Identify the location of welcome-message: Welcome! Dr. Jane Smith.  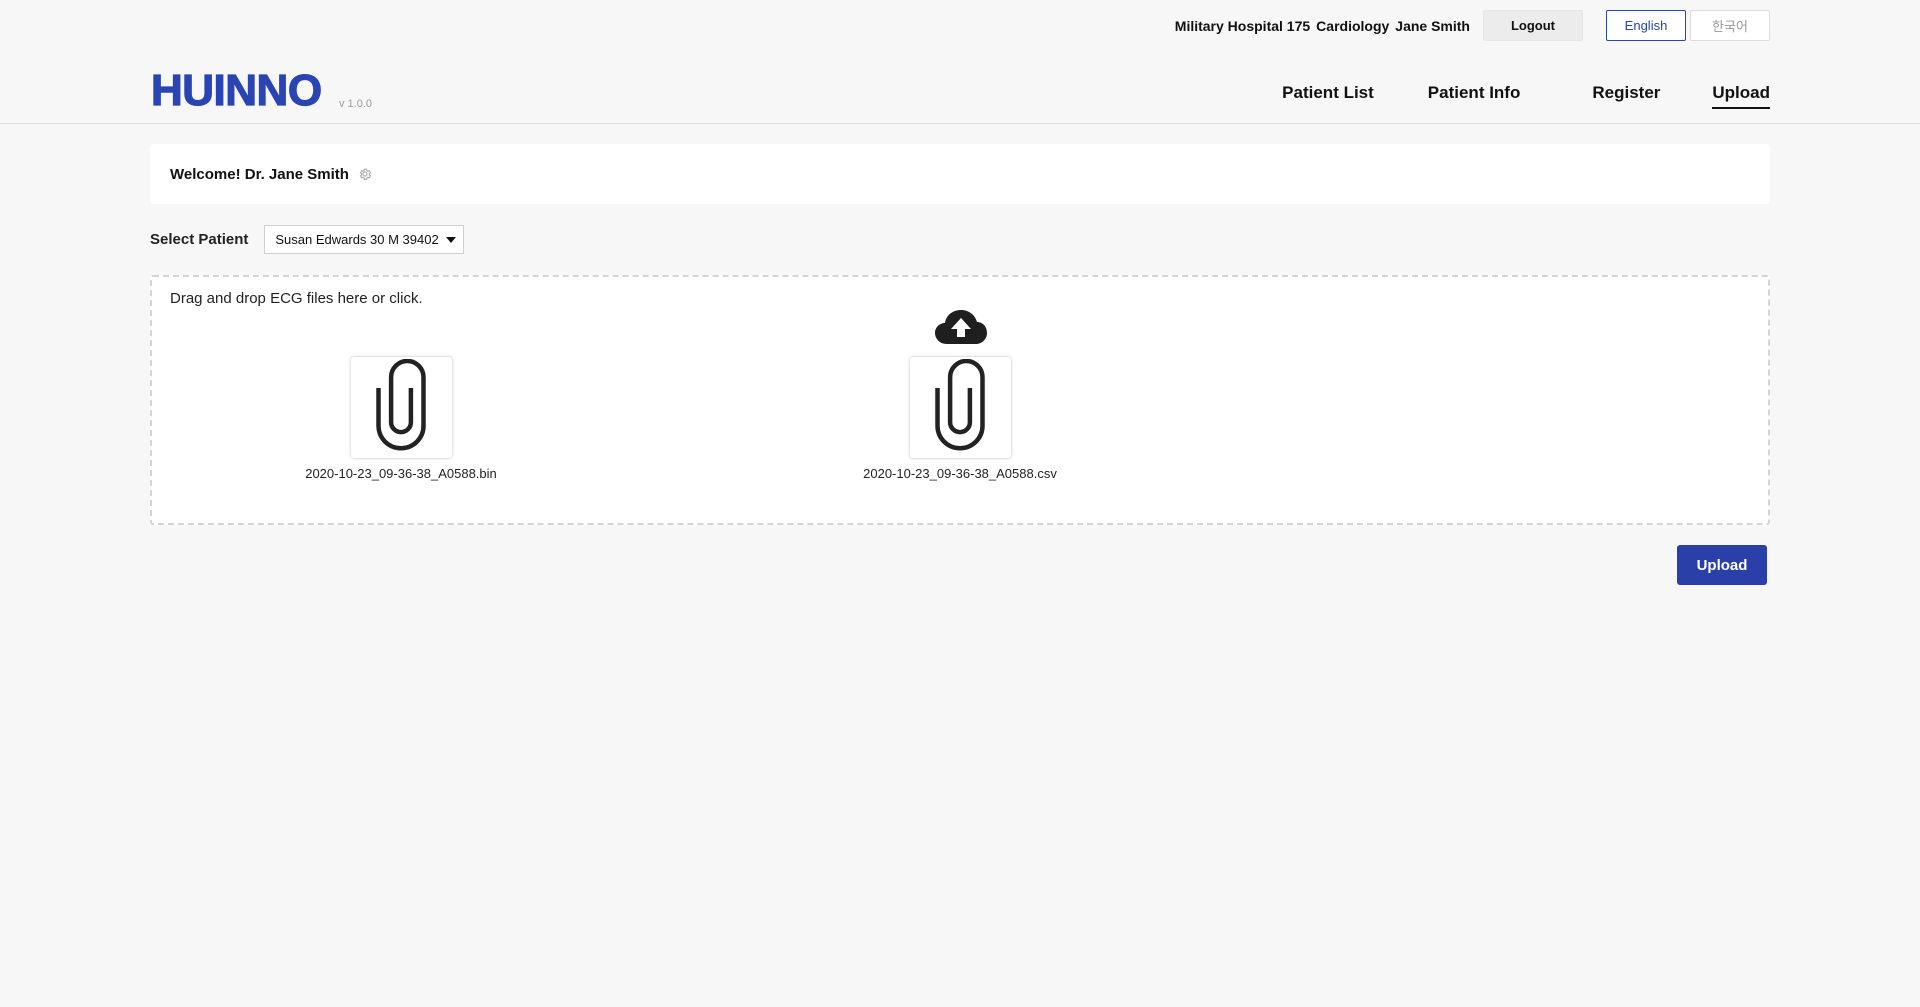
(259, 174).